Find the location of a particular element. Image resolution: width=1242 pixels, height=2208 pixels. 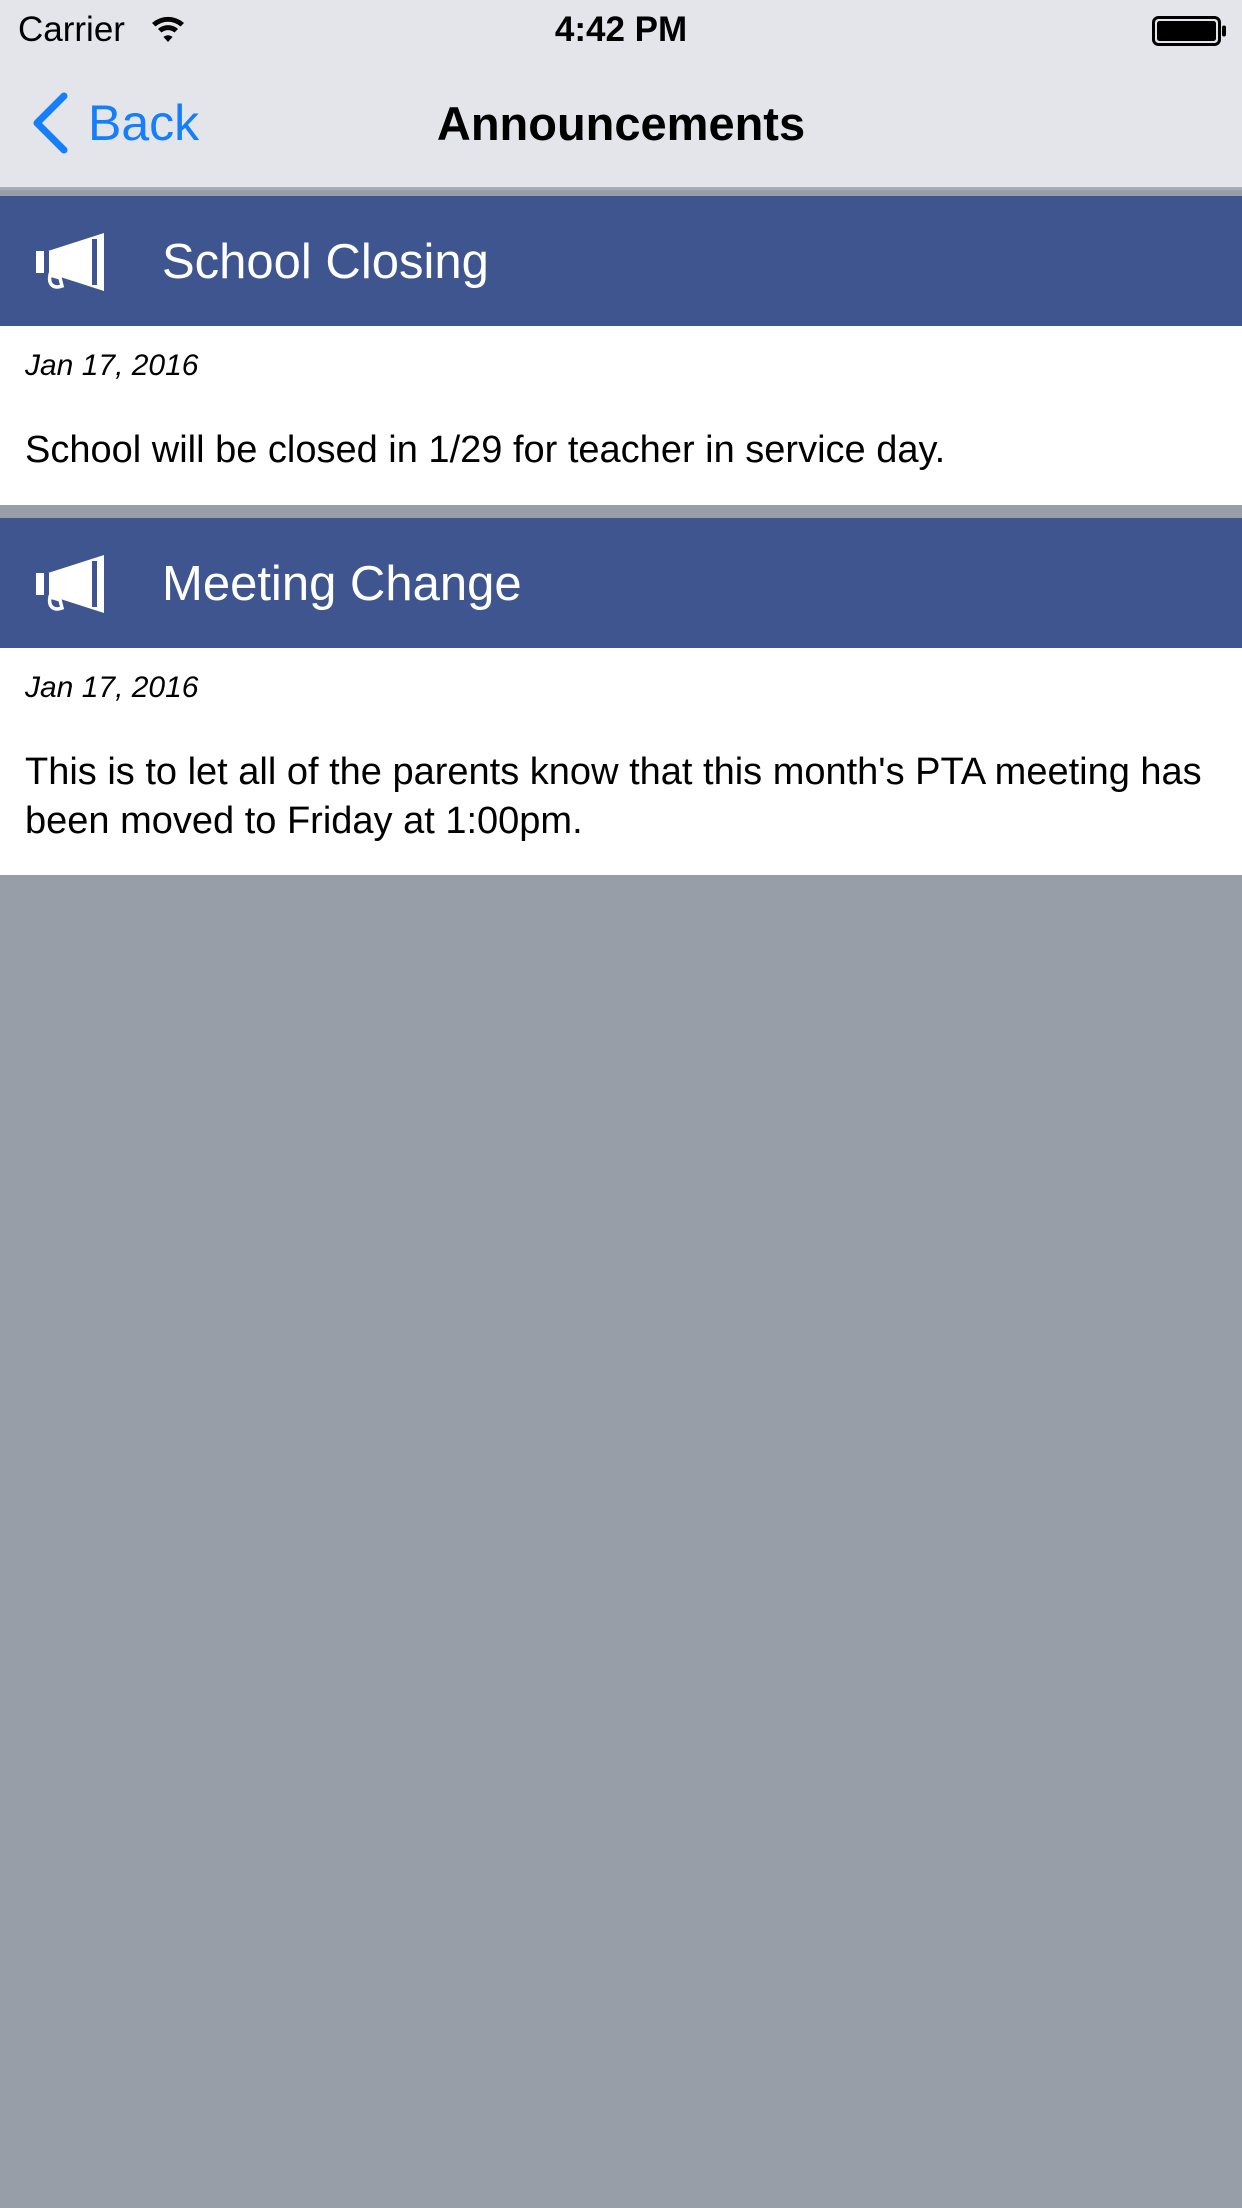

announcement-title: School Closing is located at coordinates (325, 262).